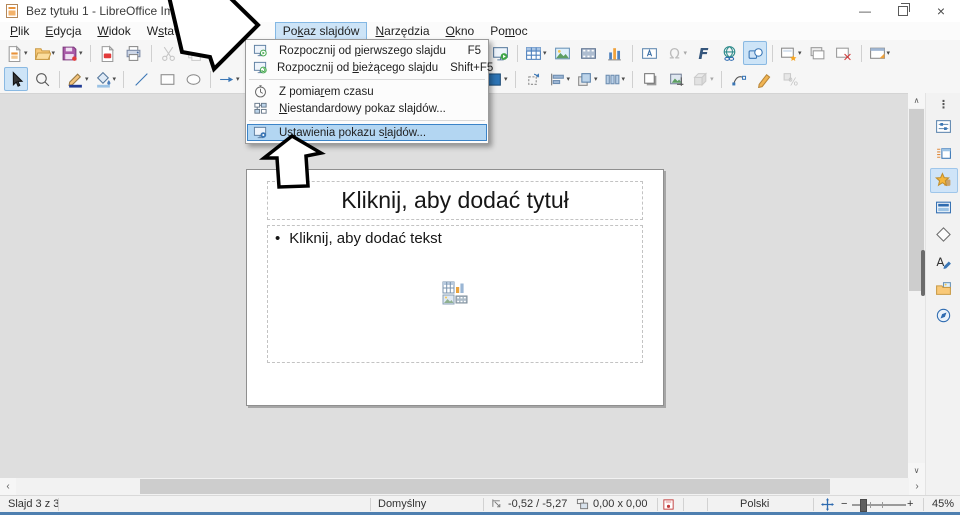 This screenshot has height=515, width=960. What do you see at coordinates (686, 53) in the screenshot?
I see `special-character-dropdown: ▾` at bounding box center [686, 53].